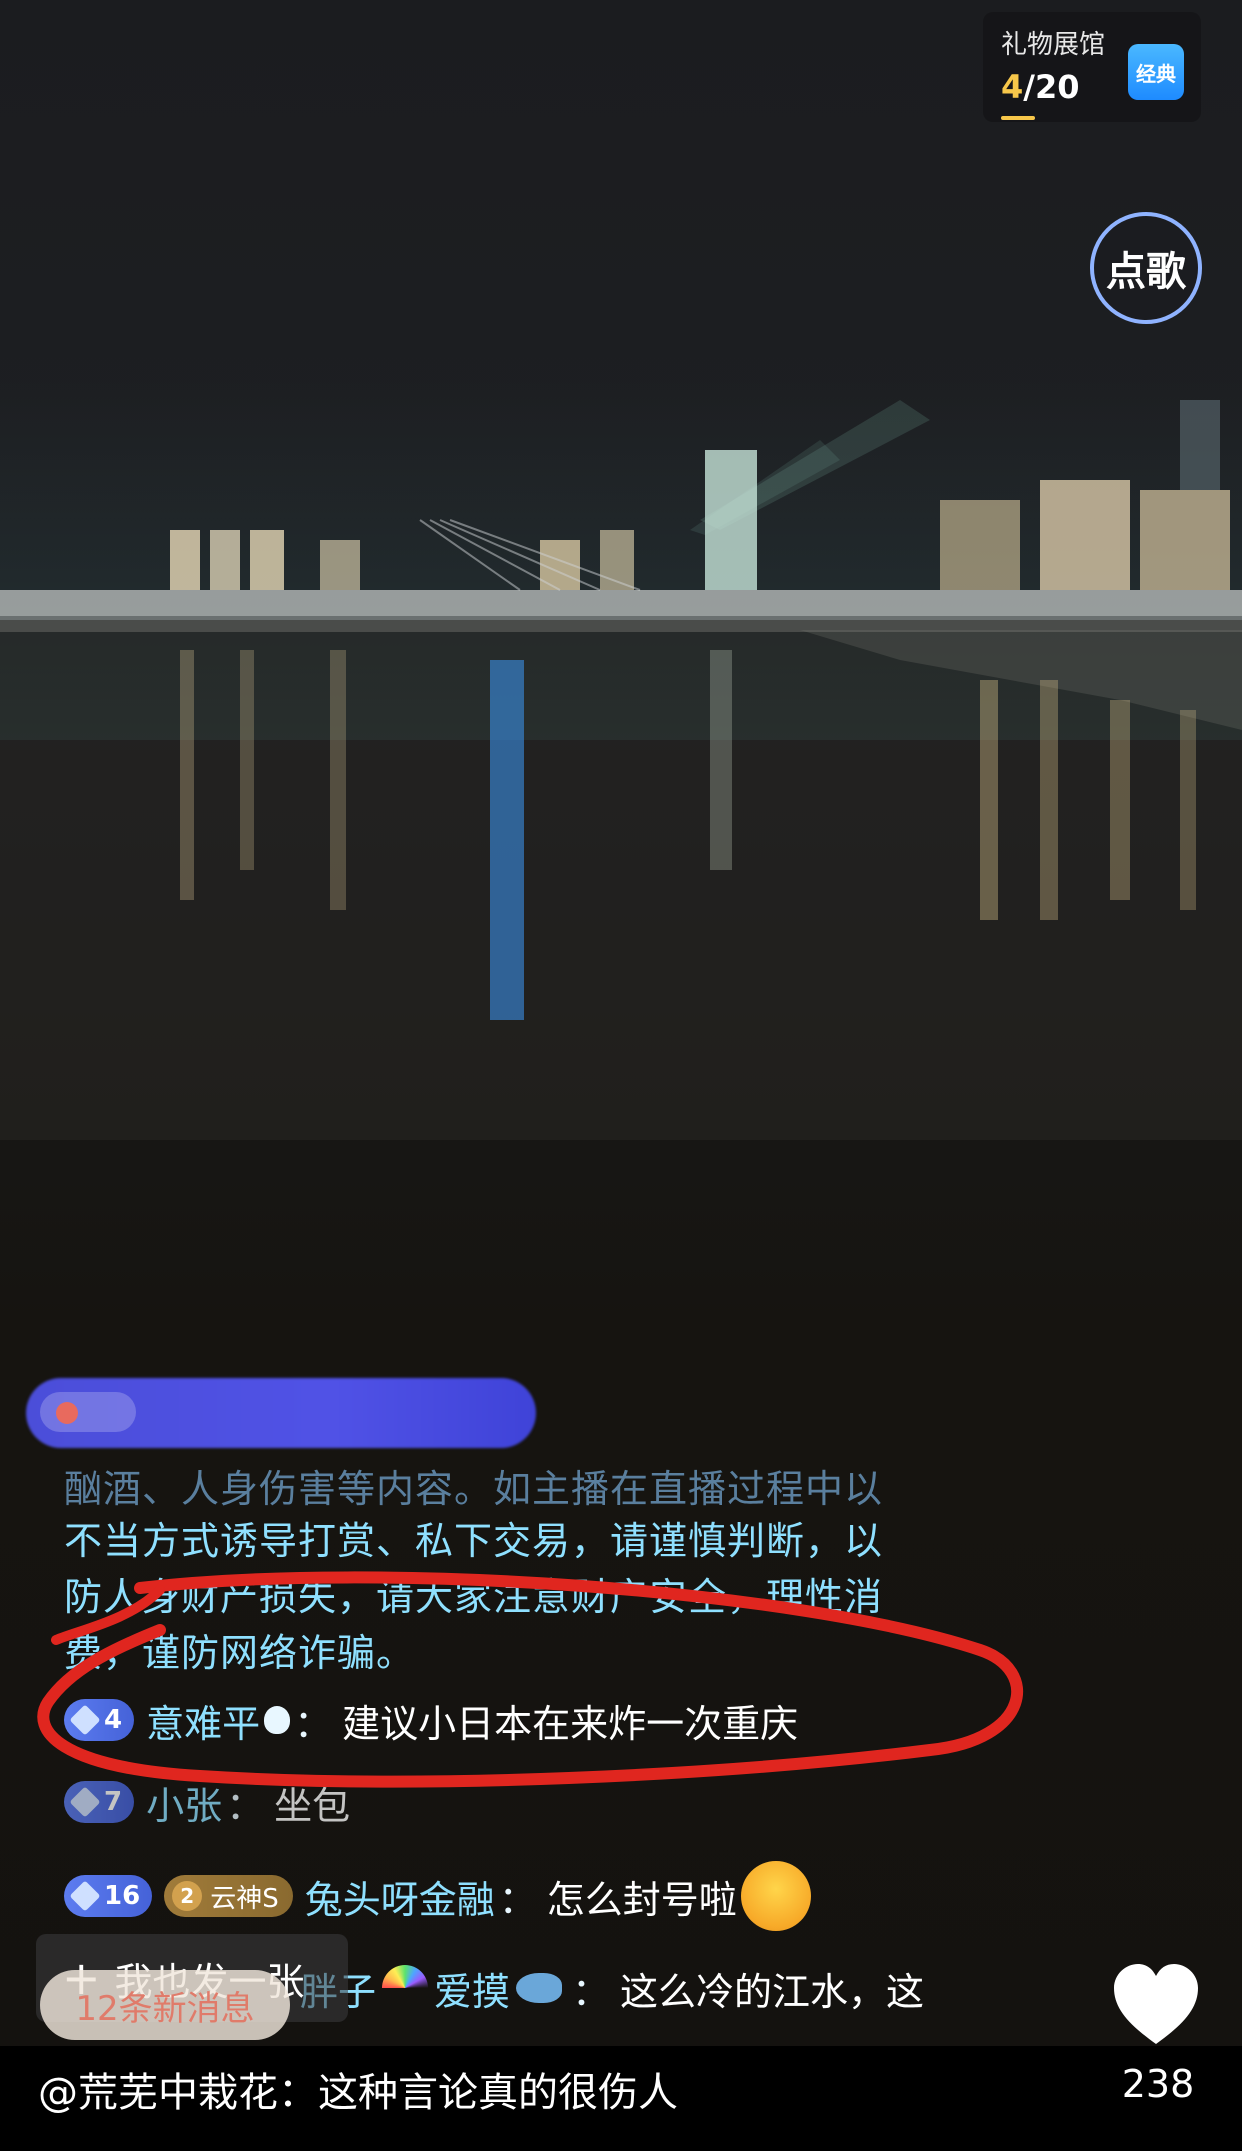 The height and width of the screenshot is (2151, 1242). I want to click on chat-text: 建议小日本在来炸一次重庆, so click(570, 1723).